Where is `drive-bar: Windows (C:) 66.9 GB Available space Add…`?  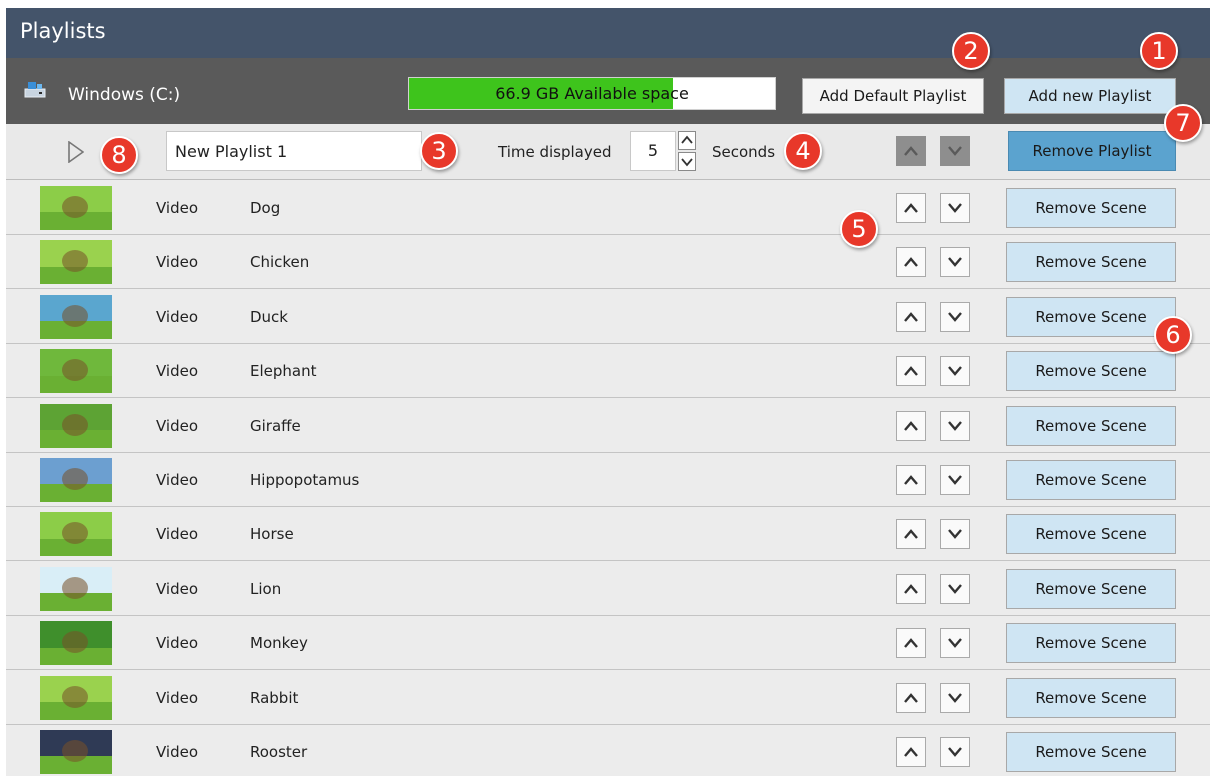 drive-bar: Windows (C:) 66.9 GB Available space Add… is located at coordinates (608, 91).